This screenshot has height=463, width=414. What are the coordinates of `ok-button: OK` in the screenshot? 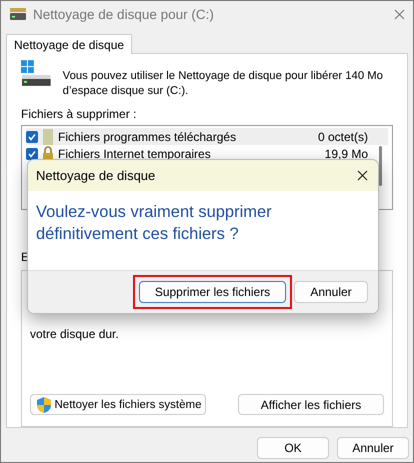 It's located at (293, 448).